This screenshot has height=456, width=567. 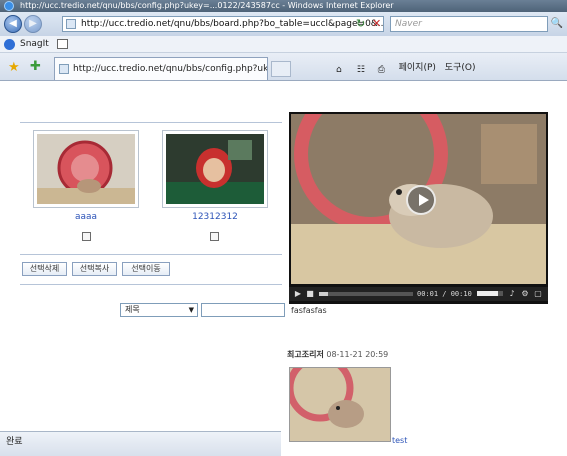 What do you see at coordinates (512, 294) in the screenshot?
I see `speaker-icon: ♪` at bounding box center [512, 294].